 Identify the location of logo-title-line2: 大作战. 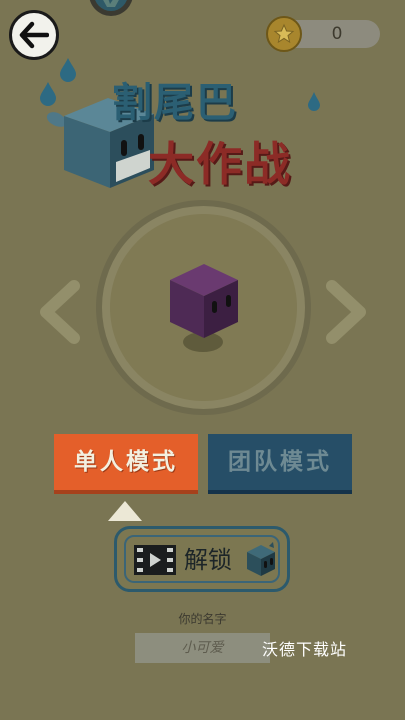
(220, 164).